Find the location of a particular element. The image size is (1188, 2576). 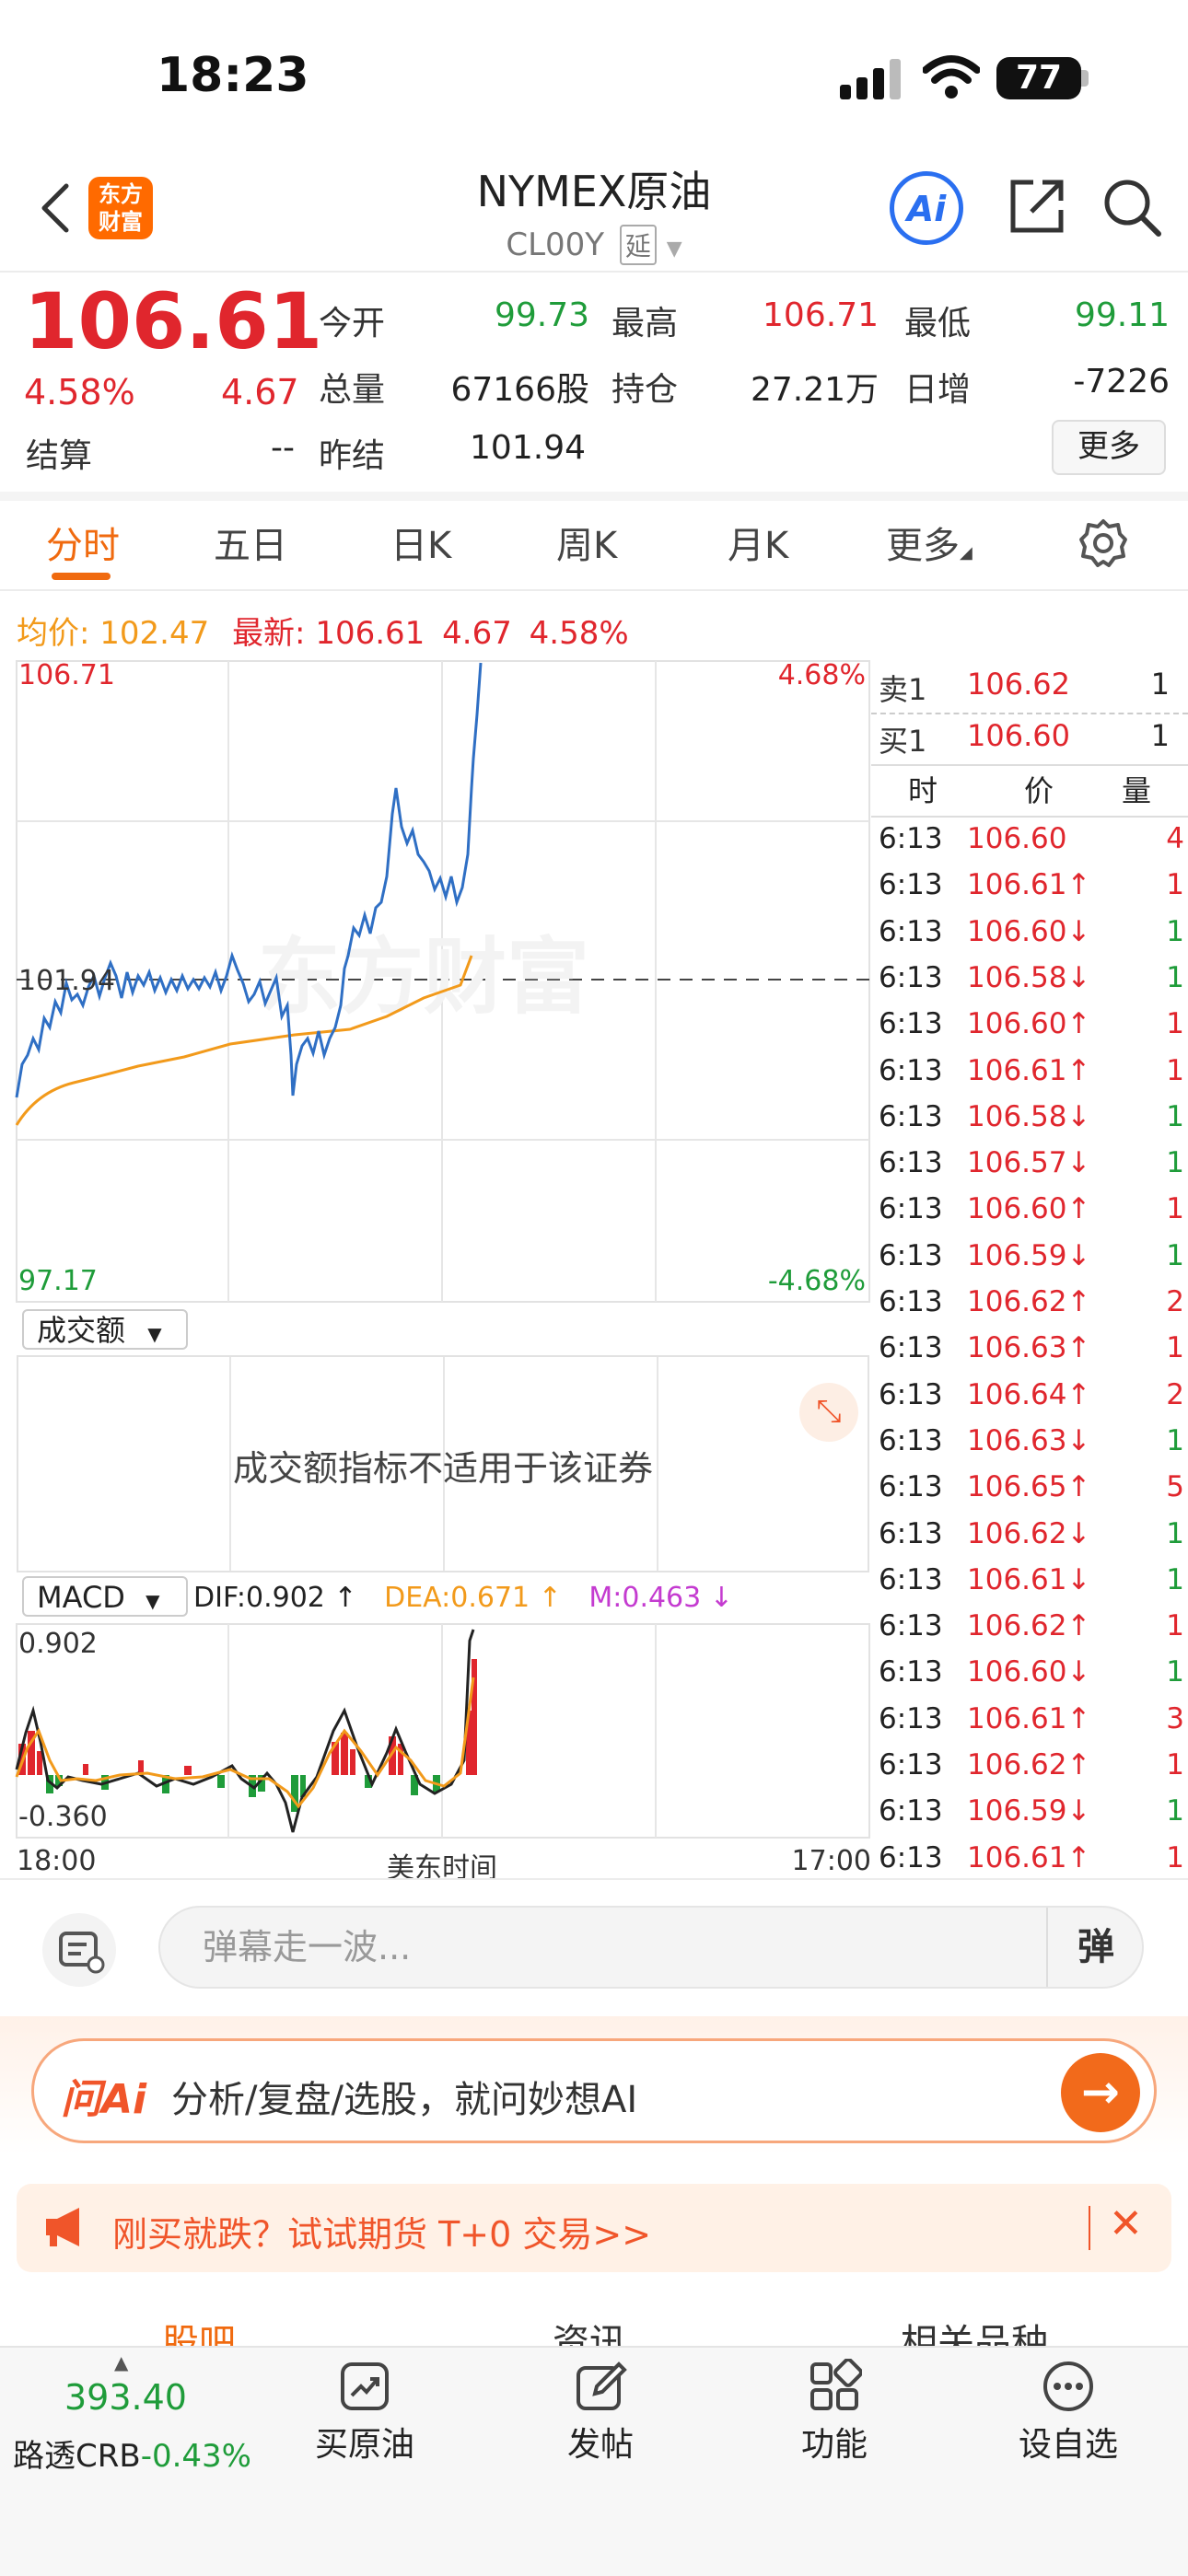

x-axis-start: 18:00 is located at coordinates (57, 1861).